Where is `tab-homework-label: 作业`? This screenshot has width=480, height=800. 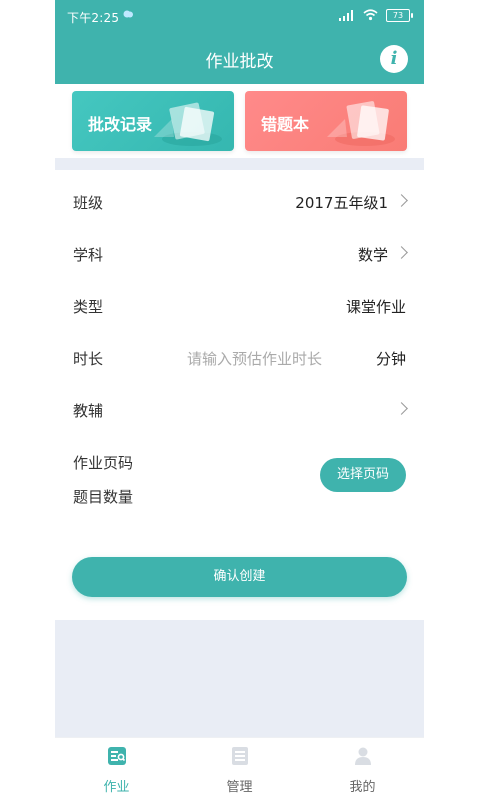
tab-homework-label: 作业 is located at coordinates (116, 787).